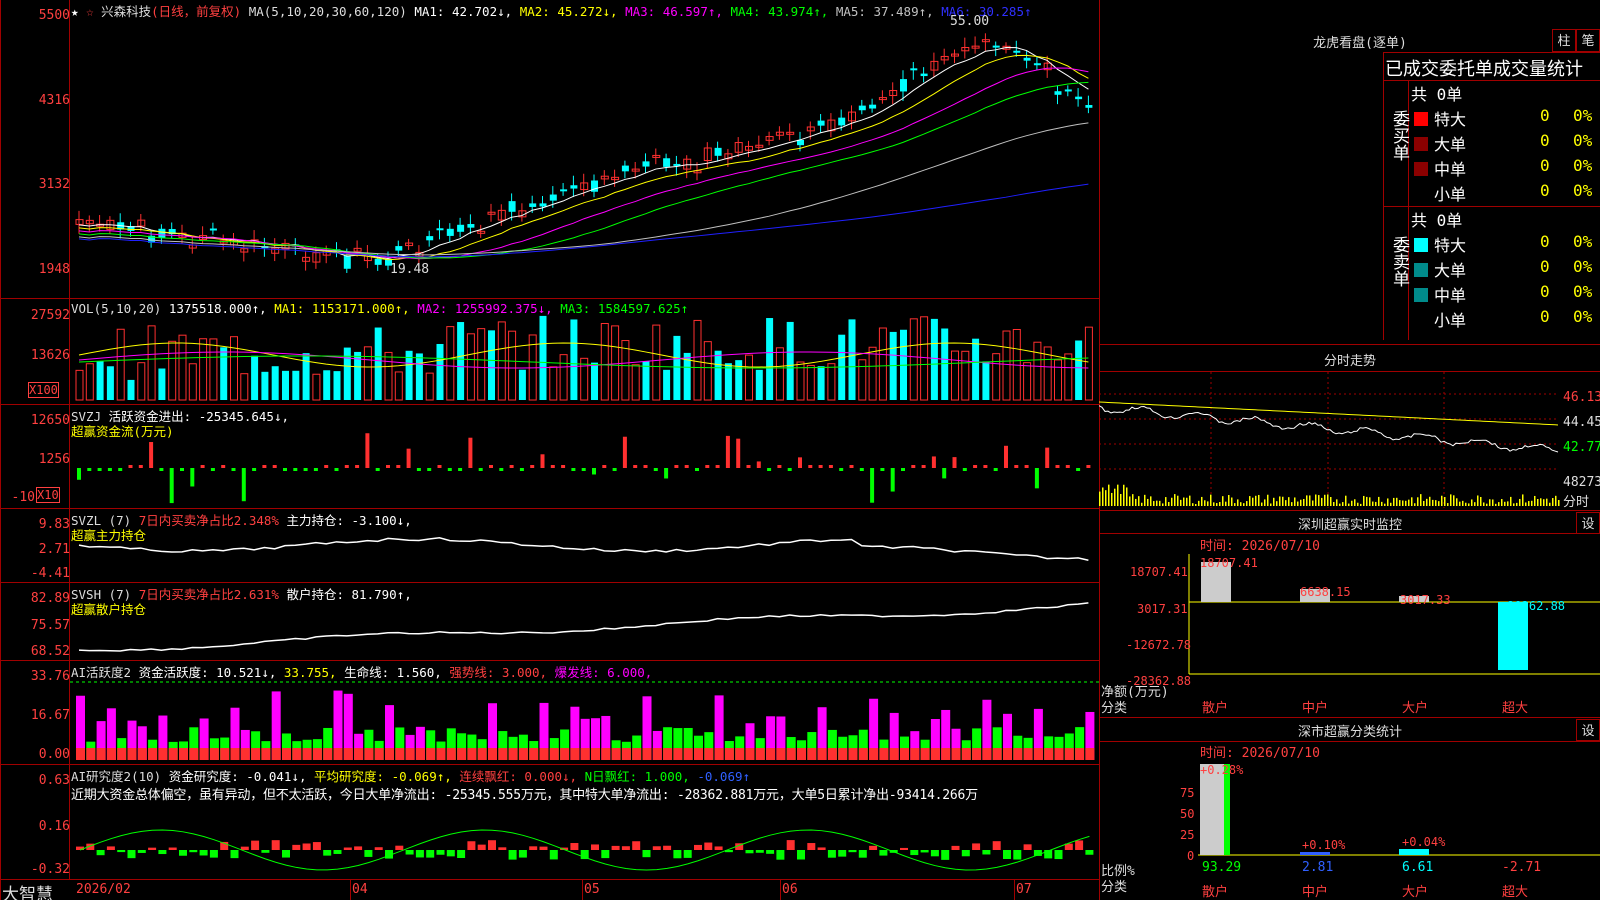 This screenshot has width=1600, height=900. What do you see at coordinates (1399, 261) in the screenshot?
I see `sell-side-label: 委卖单` at bounding box center [1399, 261].